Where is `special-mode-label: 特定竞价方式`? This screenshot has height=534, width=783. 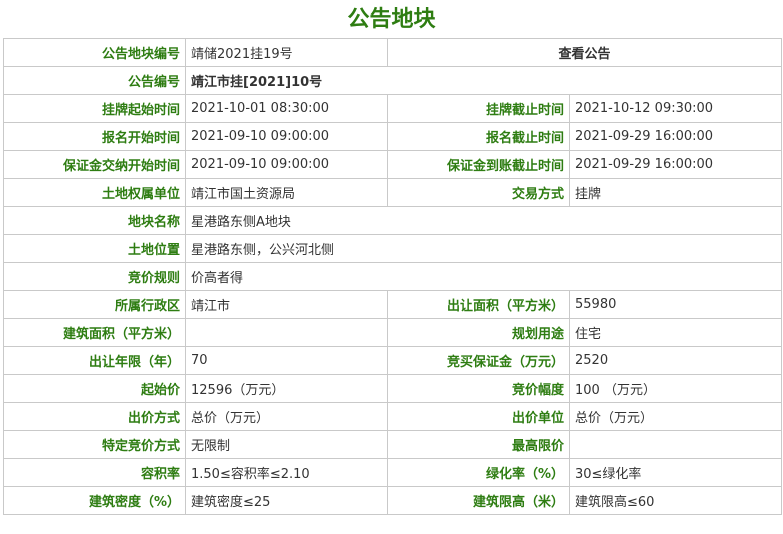
special-mode-label: 特定竞价方式 is located at coordinates (94, 444).